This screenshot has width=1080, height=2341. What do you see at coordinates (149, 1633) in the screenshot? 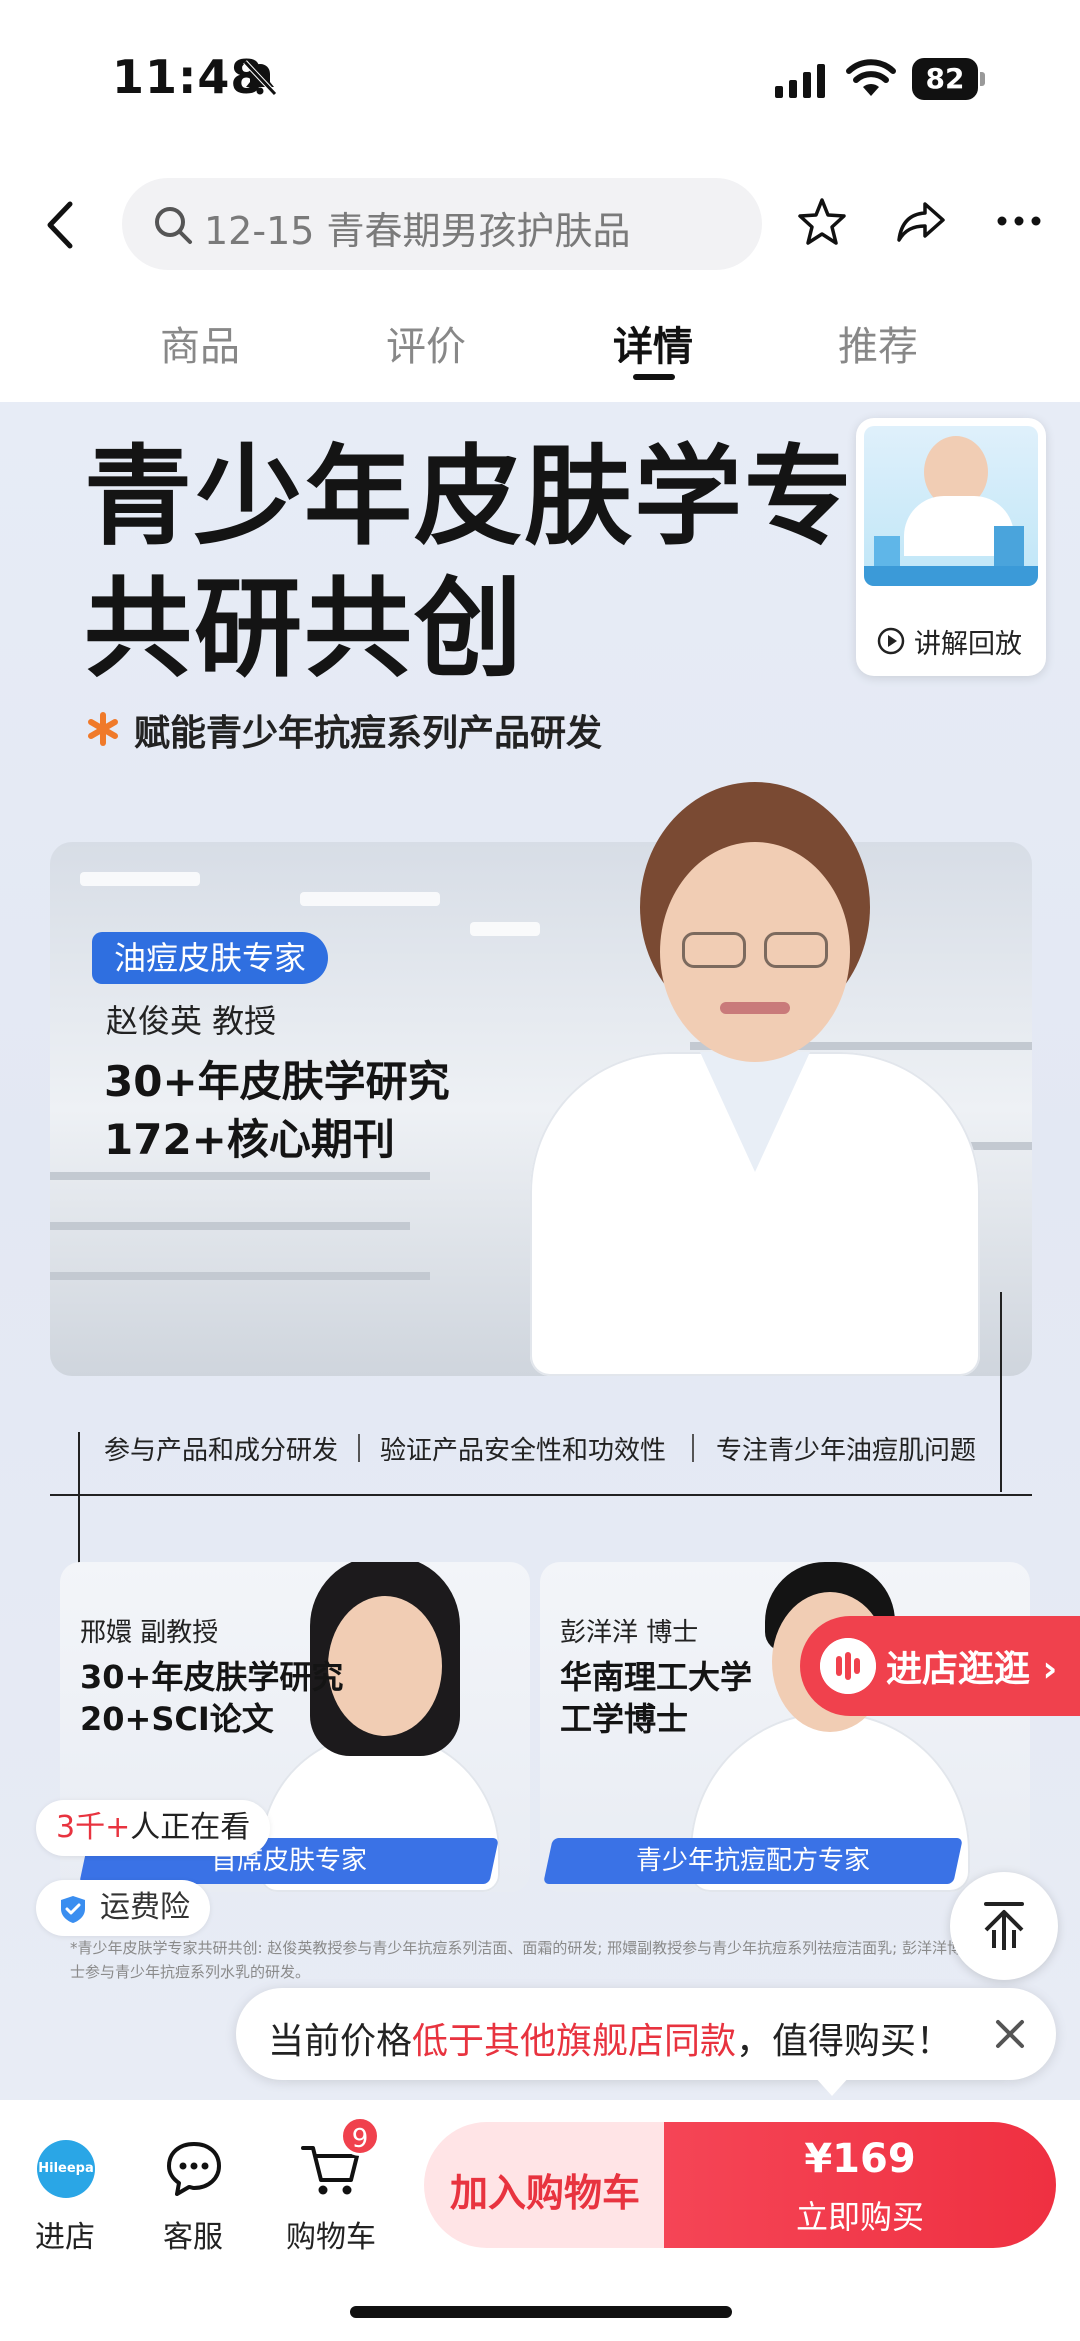
I see `expert-left-name: 邢嬛 副教授` at bounding box center [149, 1633].